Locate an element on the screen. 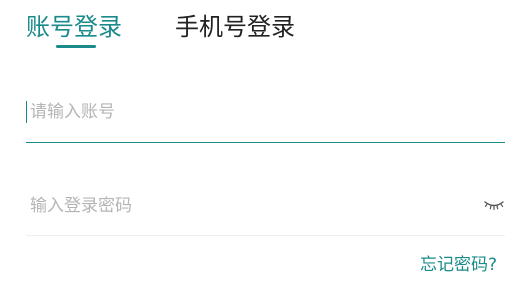 This screenshot has height=285, width=523. login-tabs: 账号登录 手机号登录 is located at coordinates (266, 32).